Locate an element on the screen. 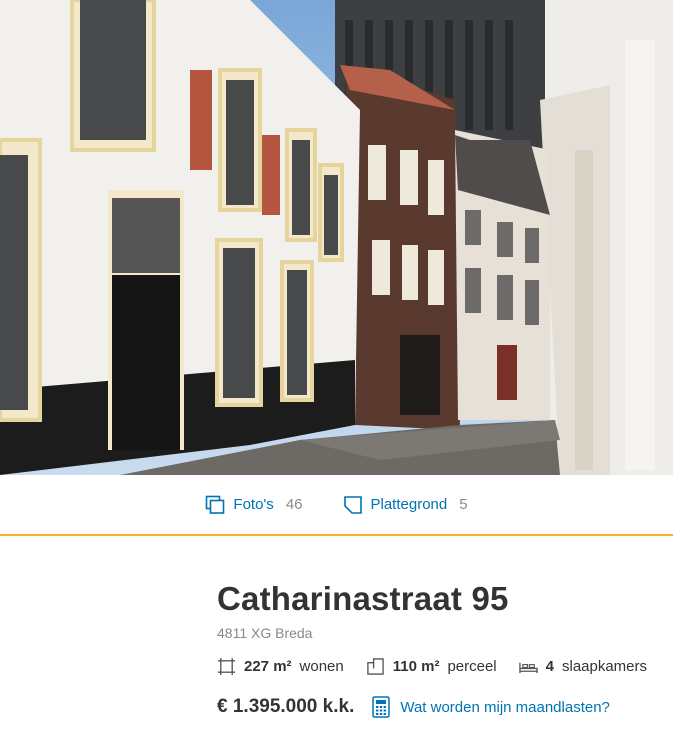 This screenshot has width=673, height=750. listing-address: 4811 XG Breda is located at coordinates (265, 633).